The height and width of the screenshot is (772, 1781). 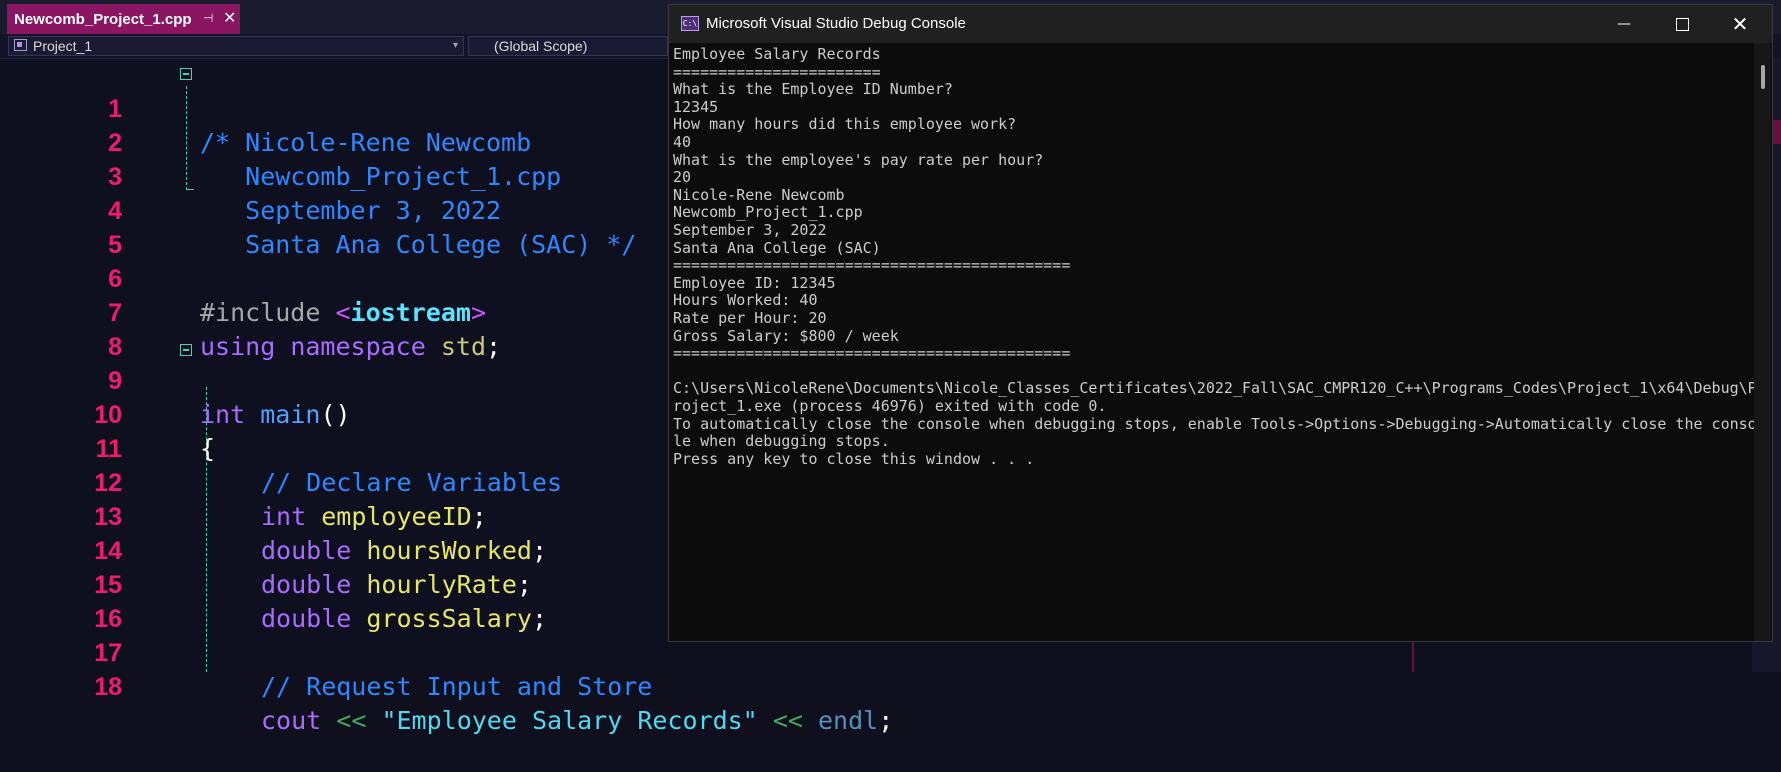 I want to click on maximize-icon, so click(x=1682, y=24).